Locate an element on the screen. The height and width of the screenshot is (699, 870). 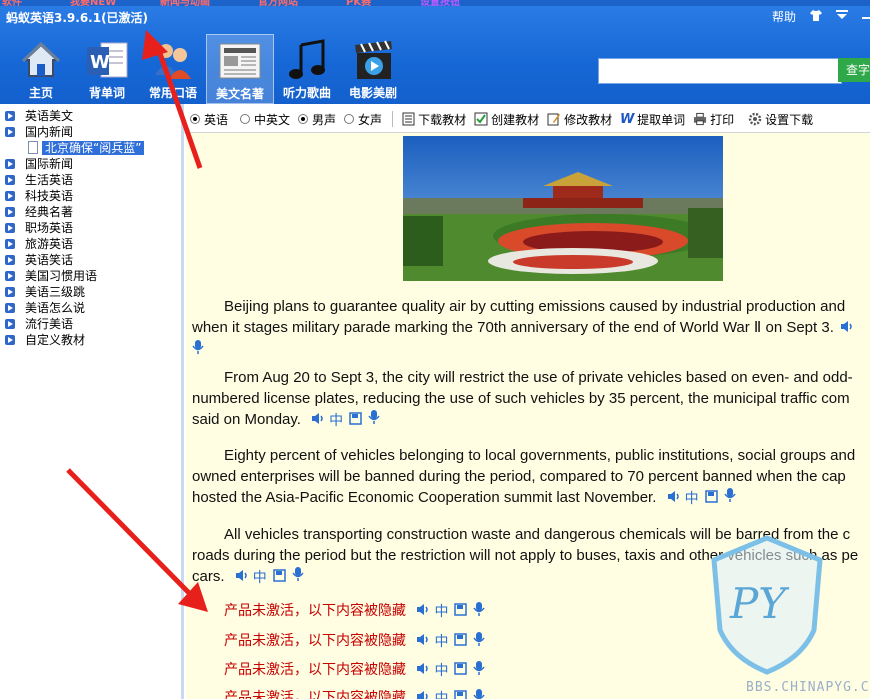
word-w-icon: W is located at coordinates (627, 119).